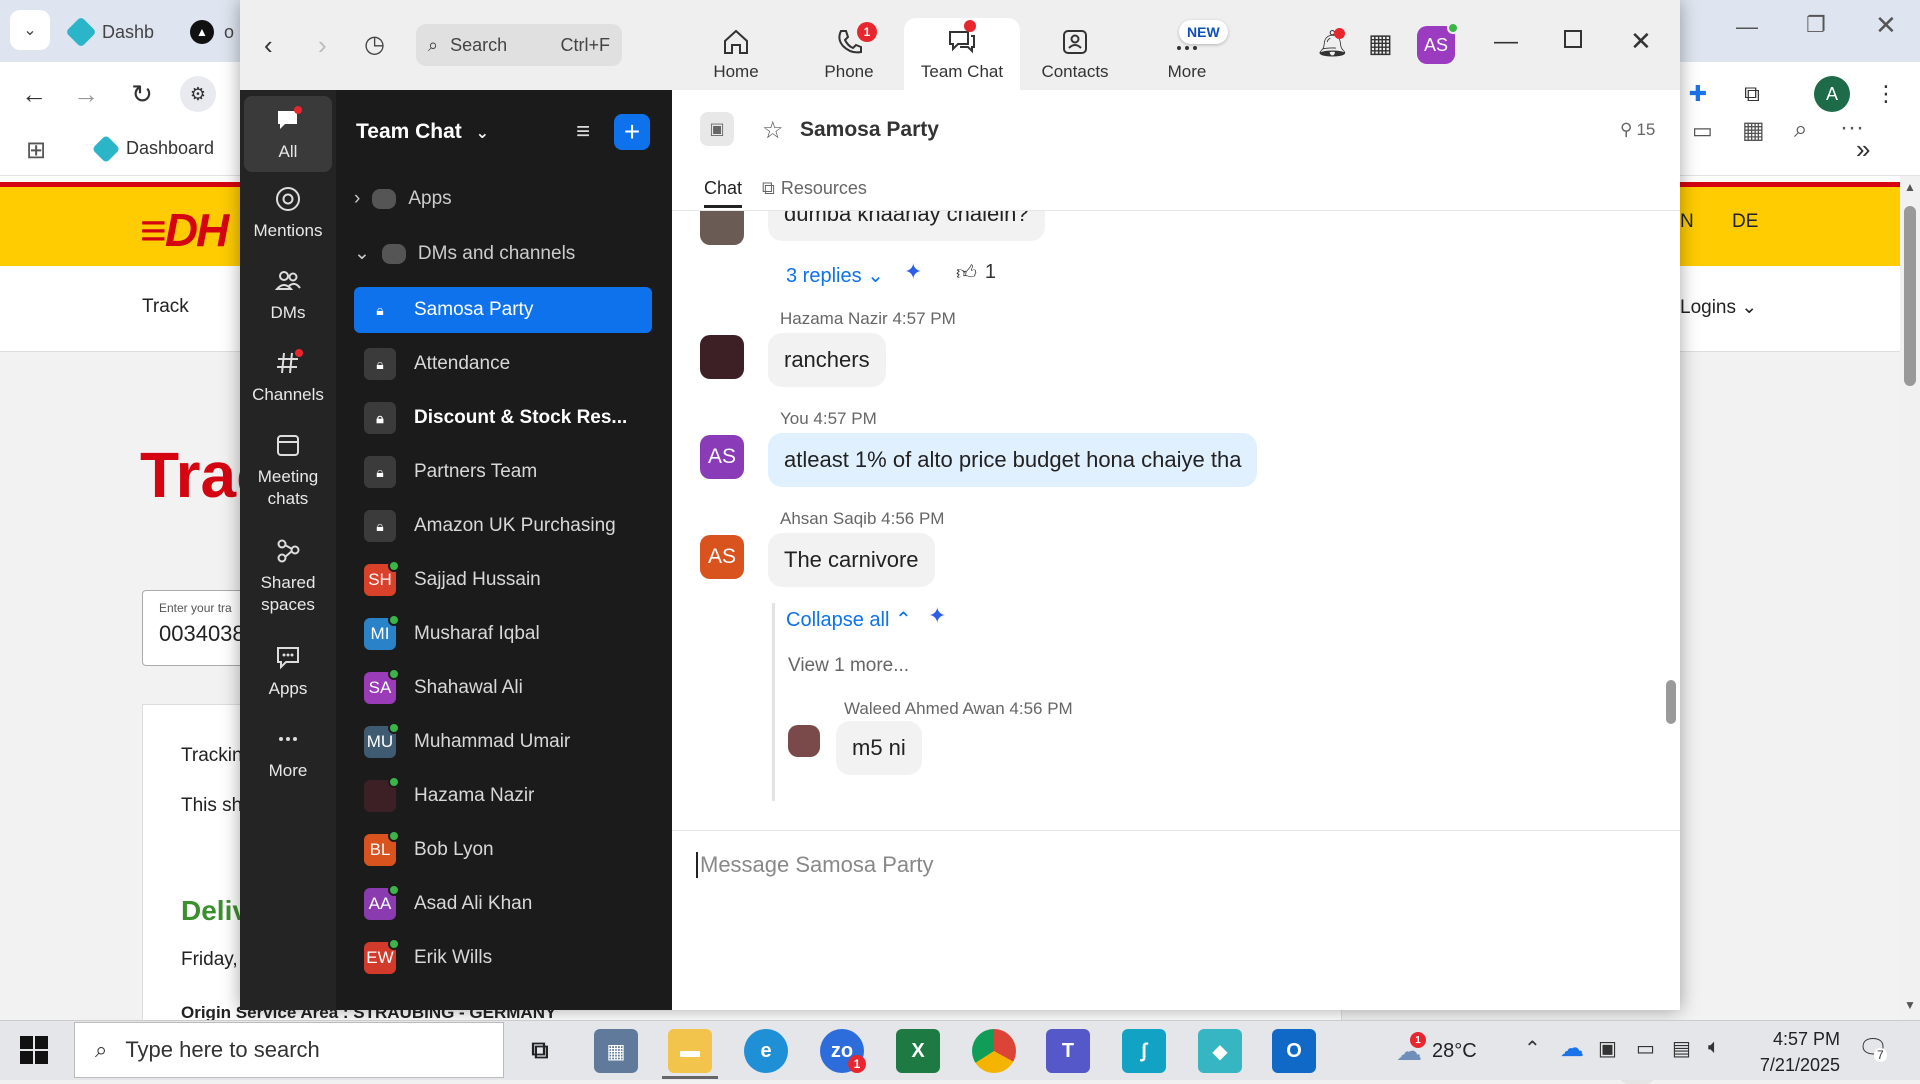 The width and height of the screenshot is (1920, 1084). I want to click on chat-title: Samosa Party, so click(869, 130).